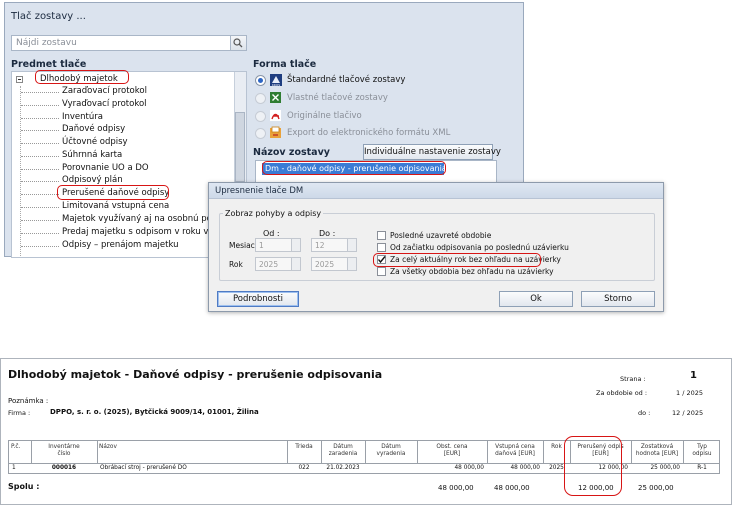  What do you see at coordinates (327, 233) in the screenshot?
I see `do-label: Do :` at bounding box center [327, 233].